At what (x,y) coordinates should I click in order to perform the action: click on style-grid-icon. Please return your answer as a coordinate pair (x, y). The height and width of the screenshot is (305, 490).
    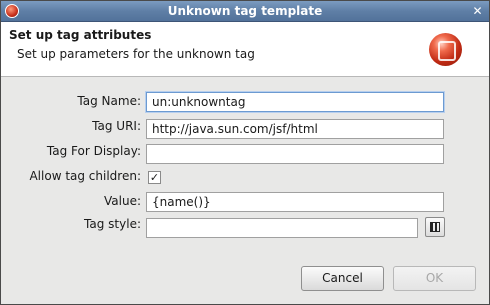
    Looking at the image, I should click on (435, 227).